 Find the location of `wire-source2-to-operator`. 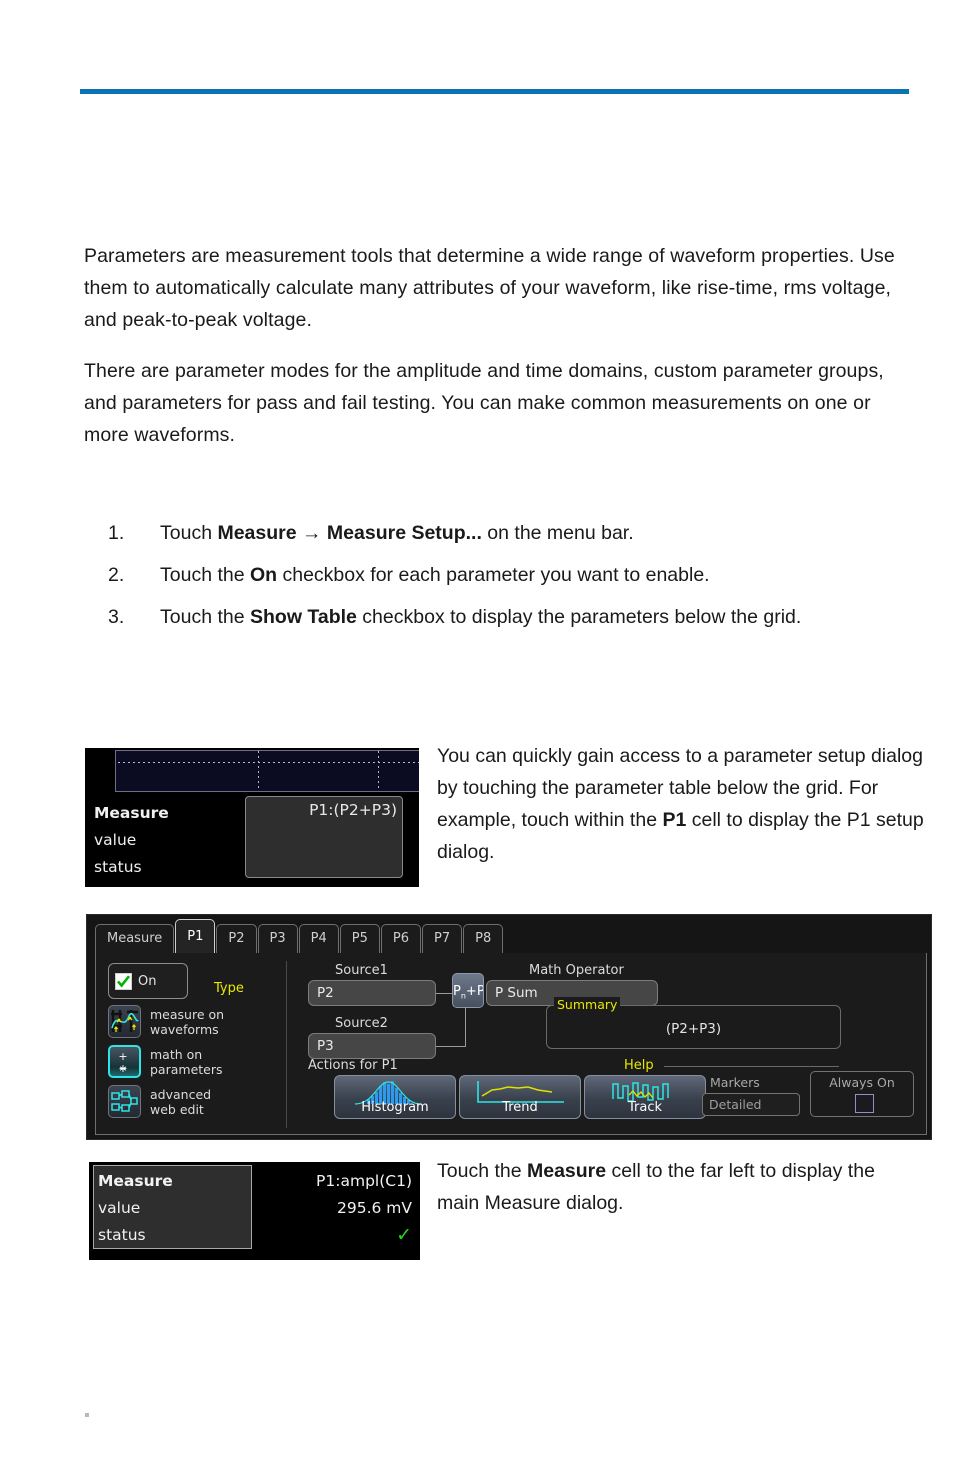

wire-source2-to-operator is located at coordinates (451, 1046).